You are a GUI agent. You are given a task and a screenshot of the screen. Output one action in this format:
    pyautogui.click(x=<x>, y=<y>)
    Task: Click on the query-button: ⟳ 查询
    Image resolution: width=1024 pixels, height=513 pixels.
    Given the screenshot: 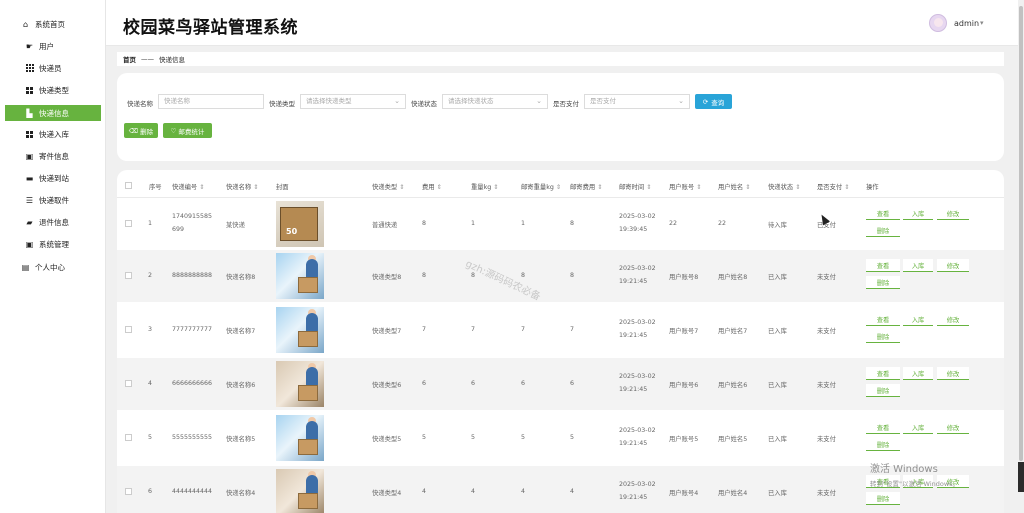 What is the action you would take?
    pyautogui.click(x=713, y=101)
    